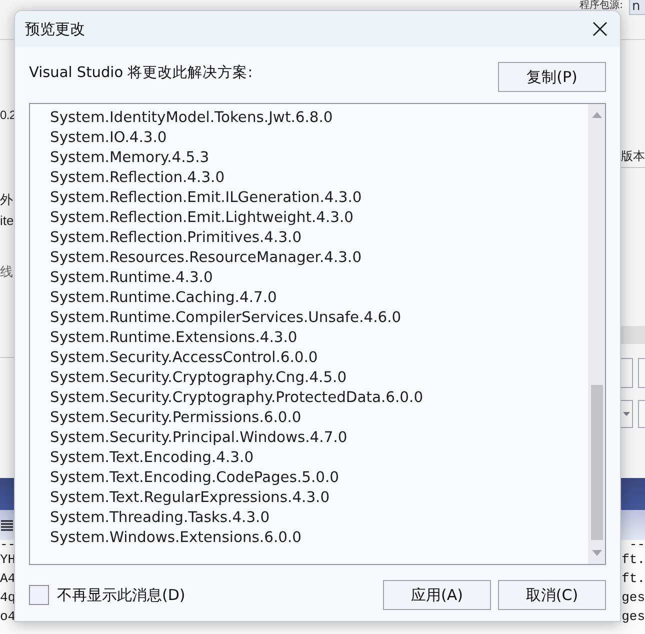 This screenshot has height=634, width=645. I want to click on list-item: System.IO.4.3.0, so click(108, 138).